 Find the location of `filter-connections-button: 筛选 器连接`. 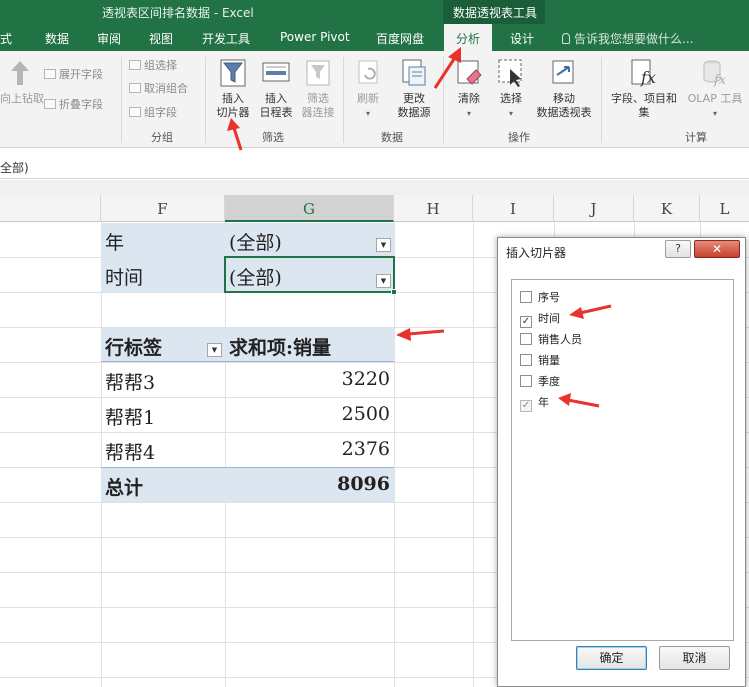

filter-connections-button: 筛选 器连接 is located at coordinates (318, 88).